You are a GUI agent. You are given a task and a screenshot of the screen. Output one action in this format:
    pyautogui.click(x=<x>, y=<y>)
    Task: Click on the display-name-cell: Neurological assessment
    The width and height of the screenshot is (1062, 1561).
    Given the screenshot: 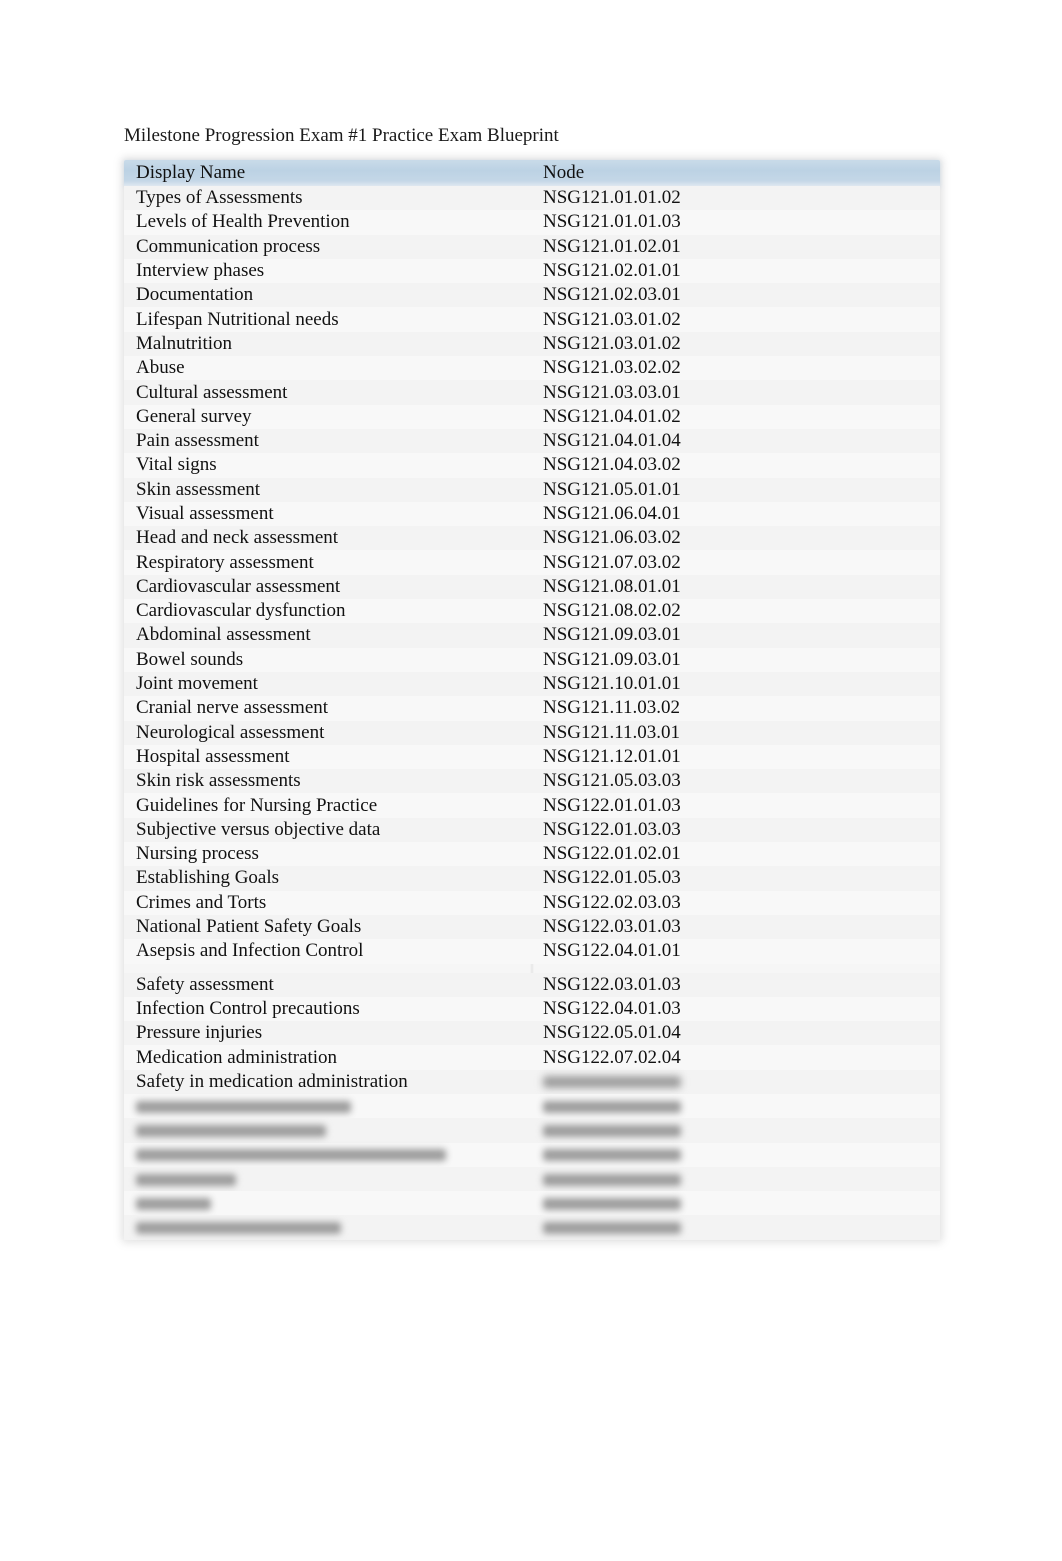 What is the action you would take?
    pyautogui.click(x=230, y=732)
    